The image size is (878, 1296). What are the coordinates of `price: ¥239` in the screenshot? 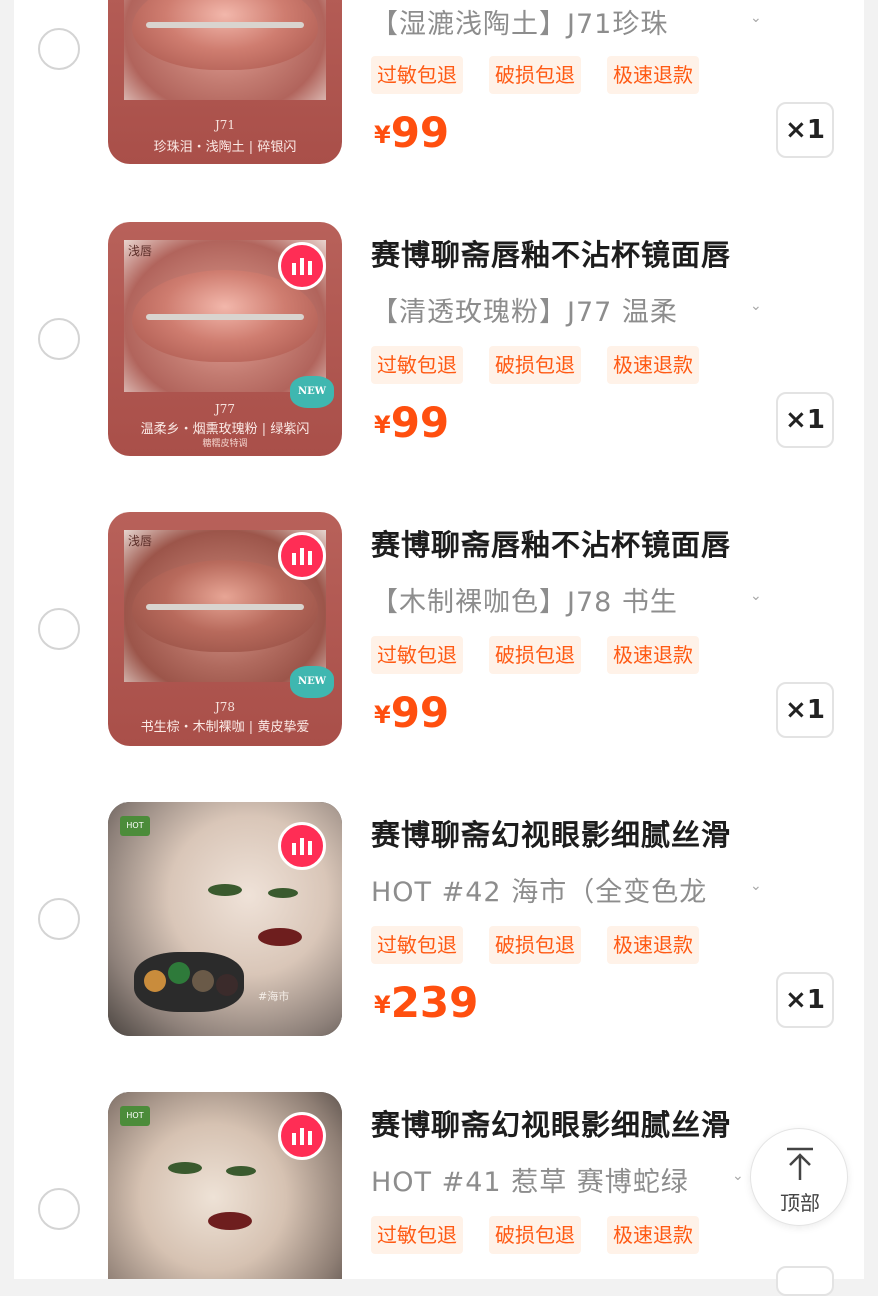 It's located at (426, 1002).